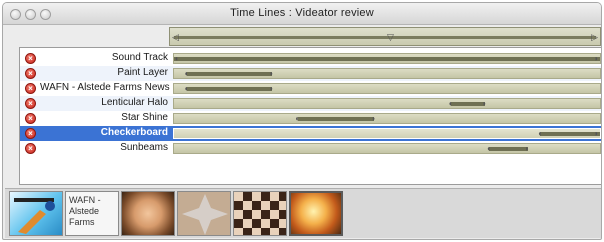  What do you see at coordinates (594, 37) in the screenshot?
I see `master-end-marker-icon: ▷` at bounding box center [594, 37].